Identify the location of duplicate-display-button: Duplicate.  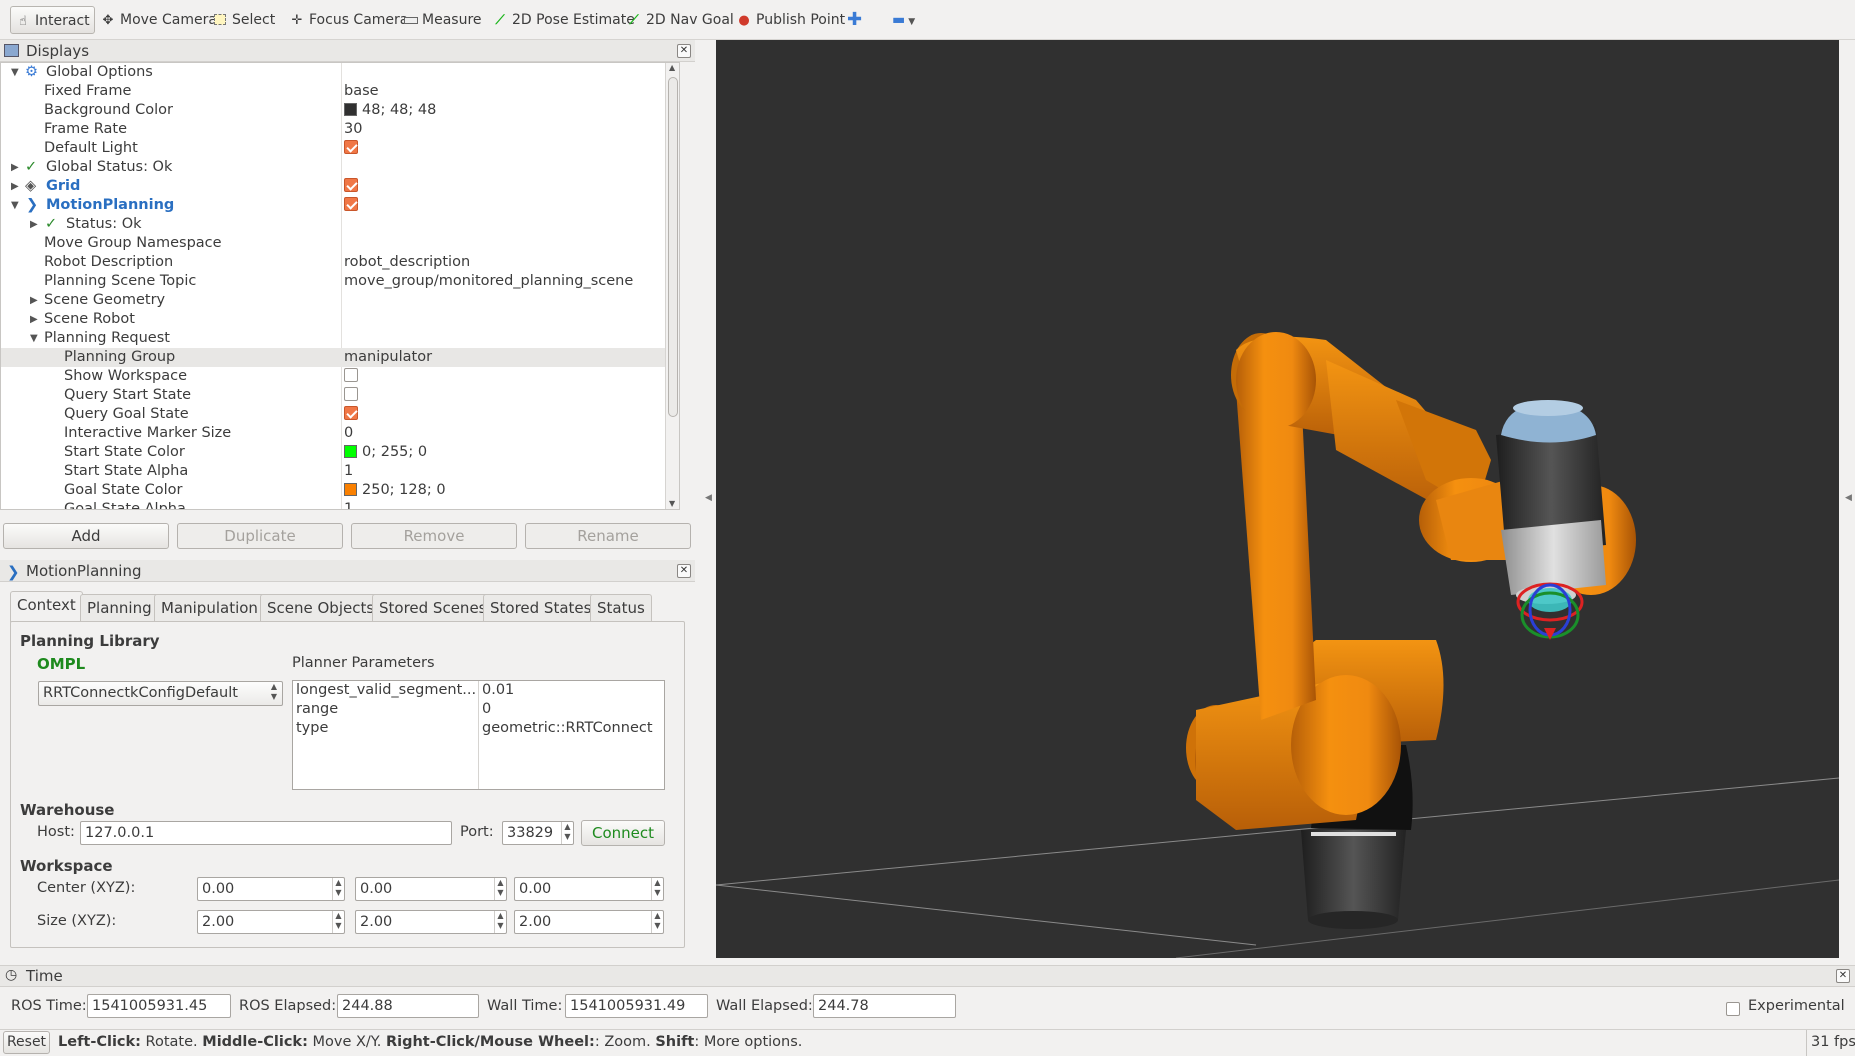
(260, 536).